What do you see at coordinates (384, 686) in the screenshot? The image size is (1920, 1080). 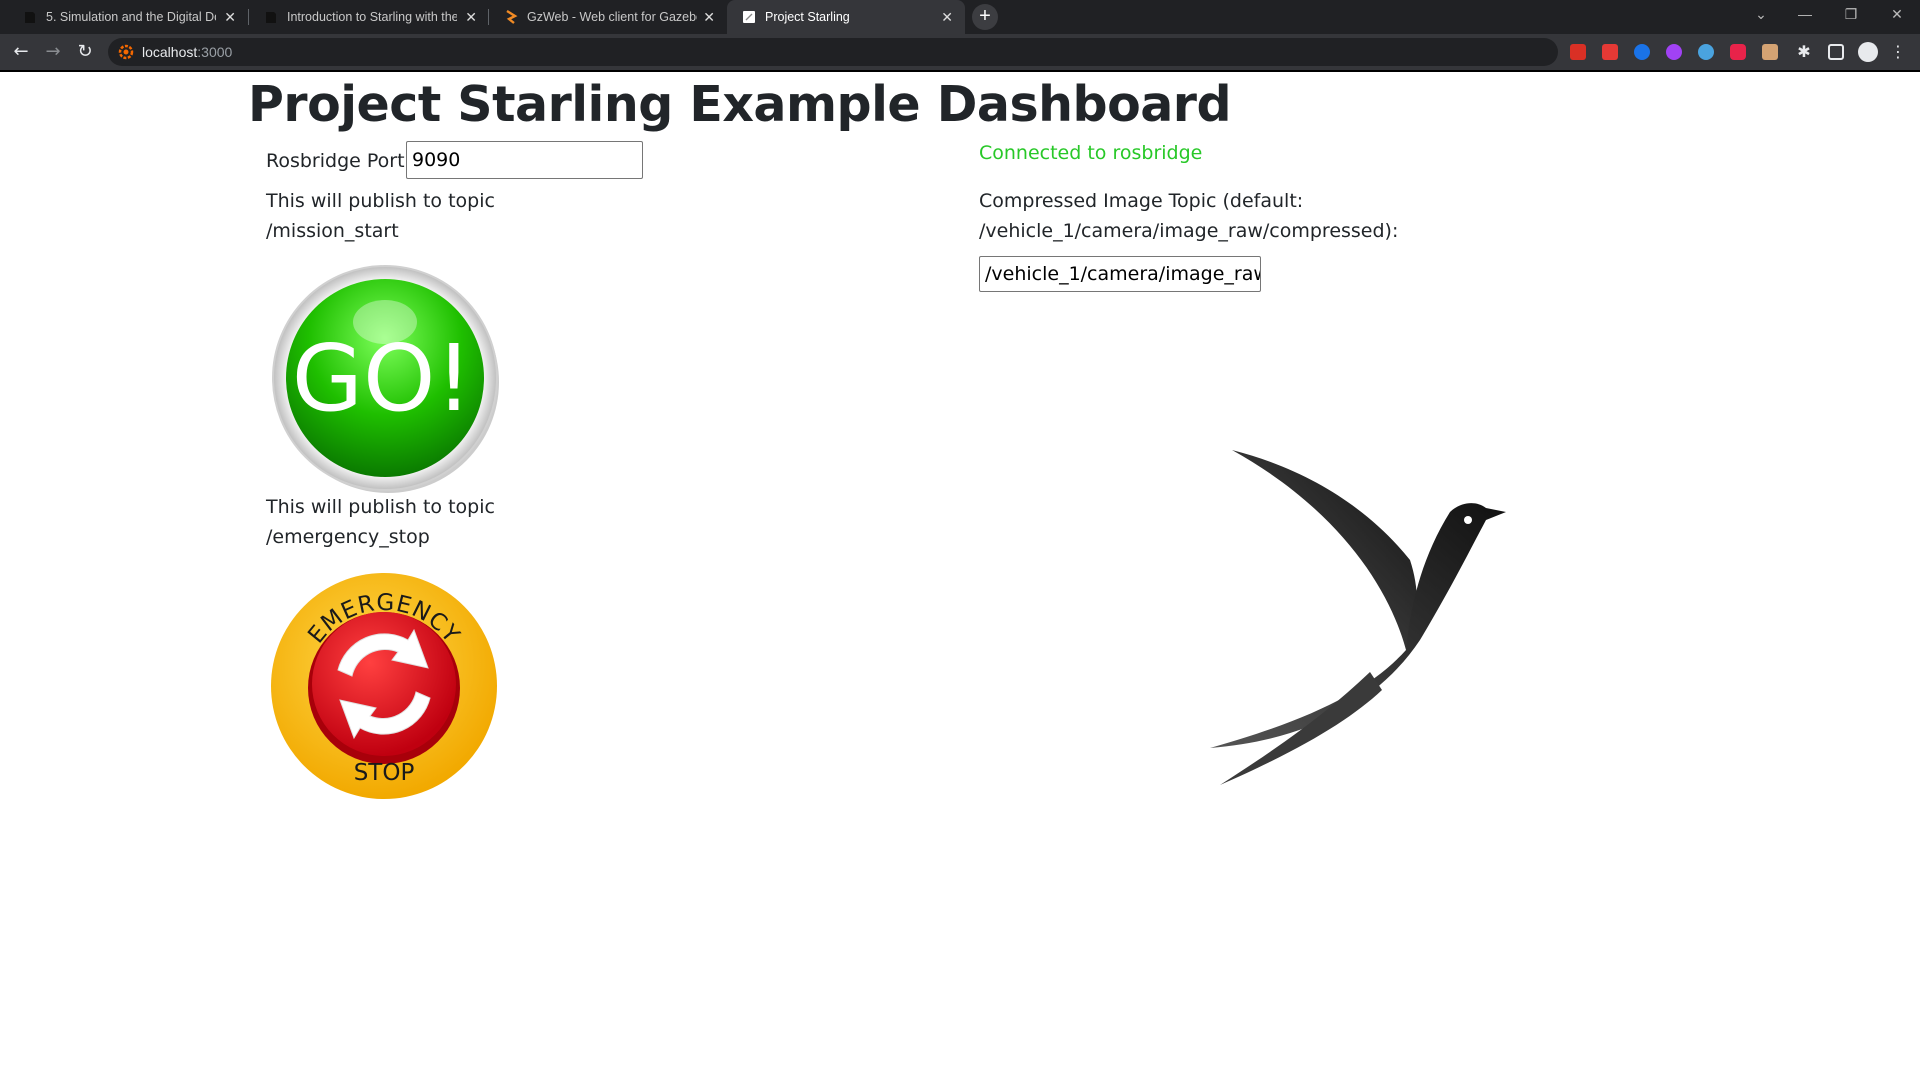 I see `emergency-stop-button: EMERGENCY STOP` at bounding box center [384, 686].